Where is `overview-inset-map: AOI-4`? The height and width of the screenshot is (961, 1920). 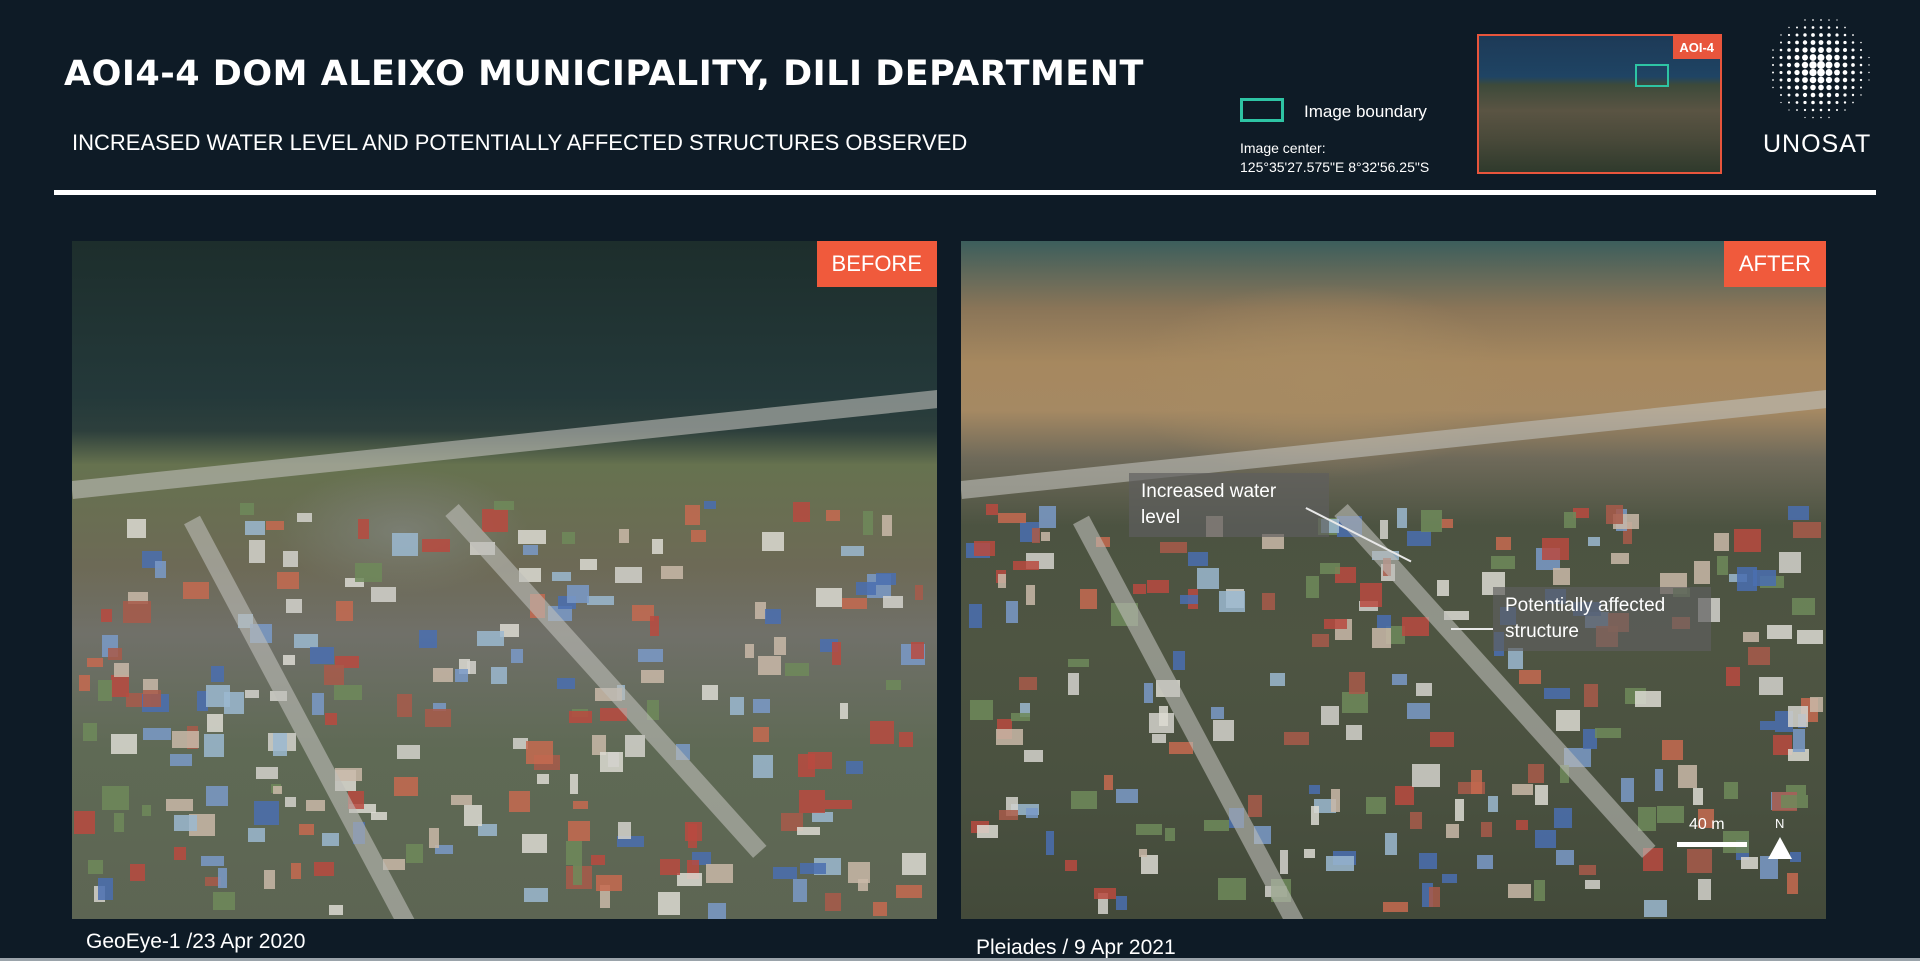
overview-inset-map: AOI-4 is located at coordinates (1599, 104).